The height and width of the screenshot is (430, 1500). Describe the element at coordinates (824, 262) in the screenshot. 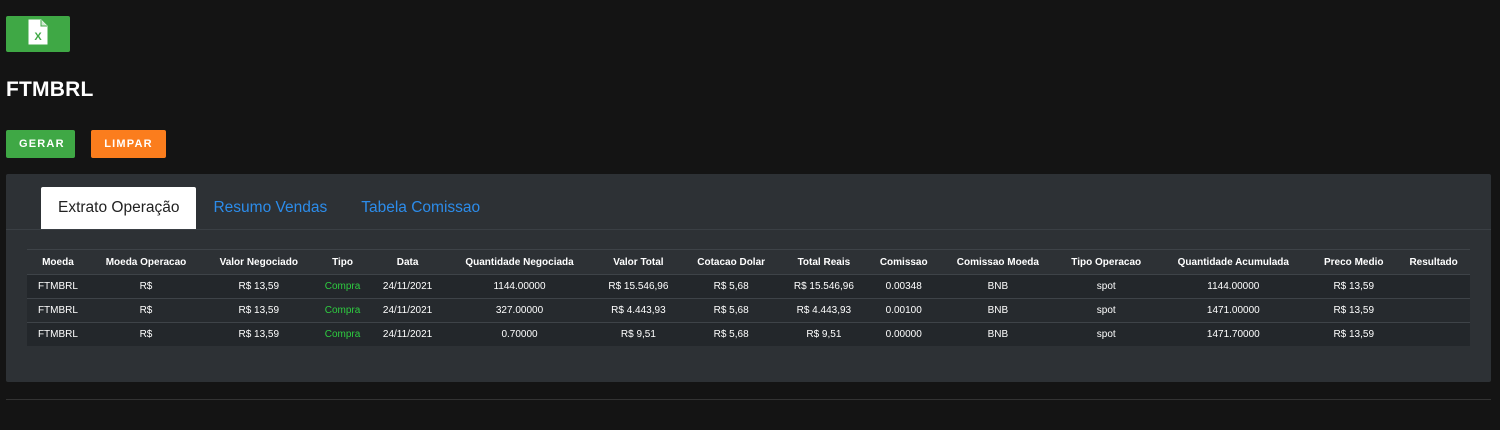

I see `column-header: Total Reais` at that location.